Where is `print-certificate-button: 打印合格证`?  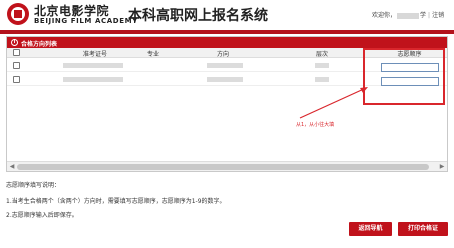 print-certificate-button: 打印合格证 is located at coordinates (423, 229).